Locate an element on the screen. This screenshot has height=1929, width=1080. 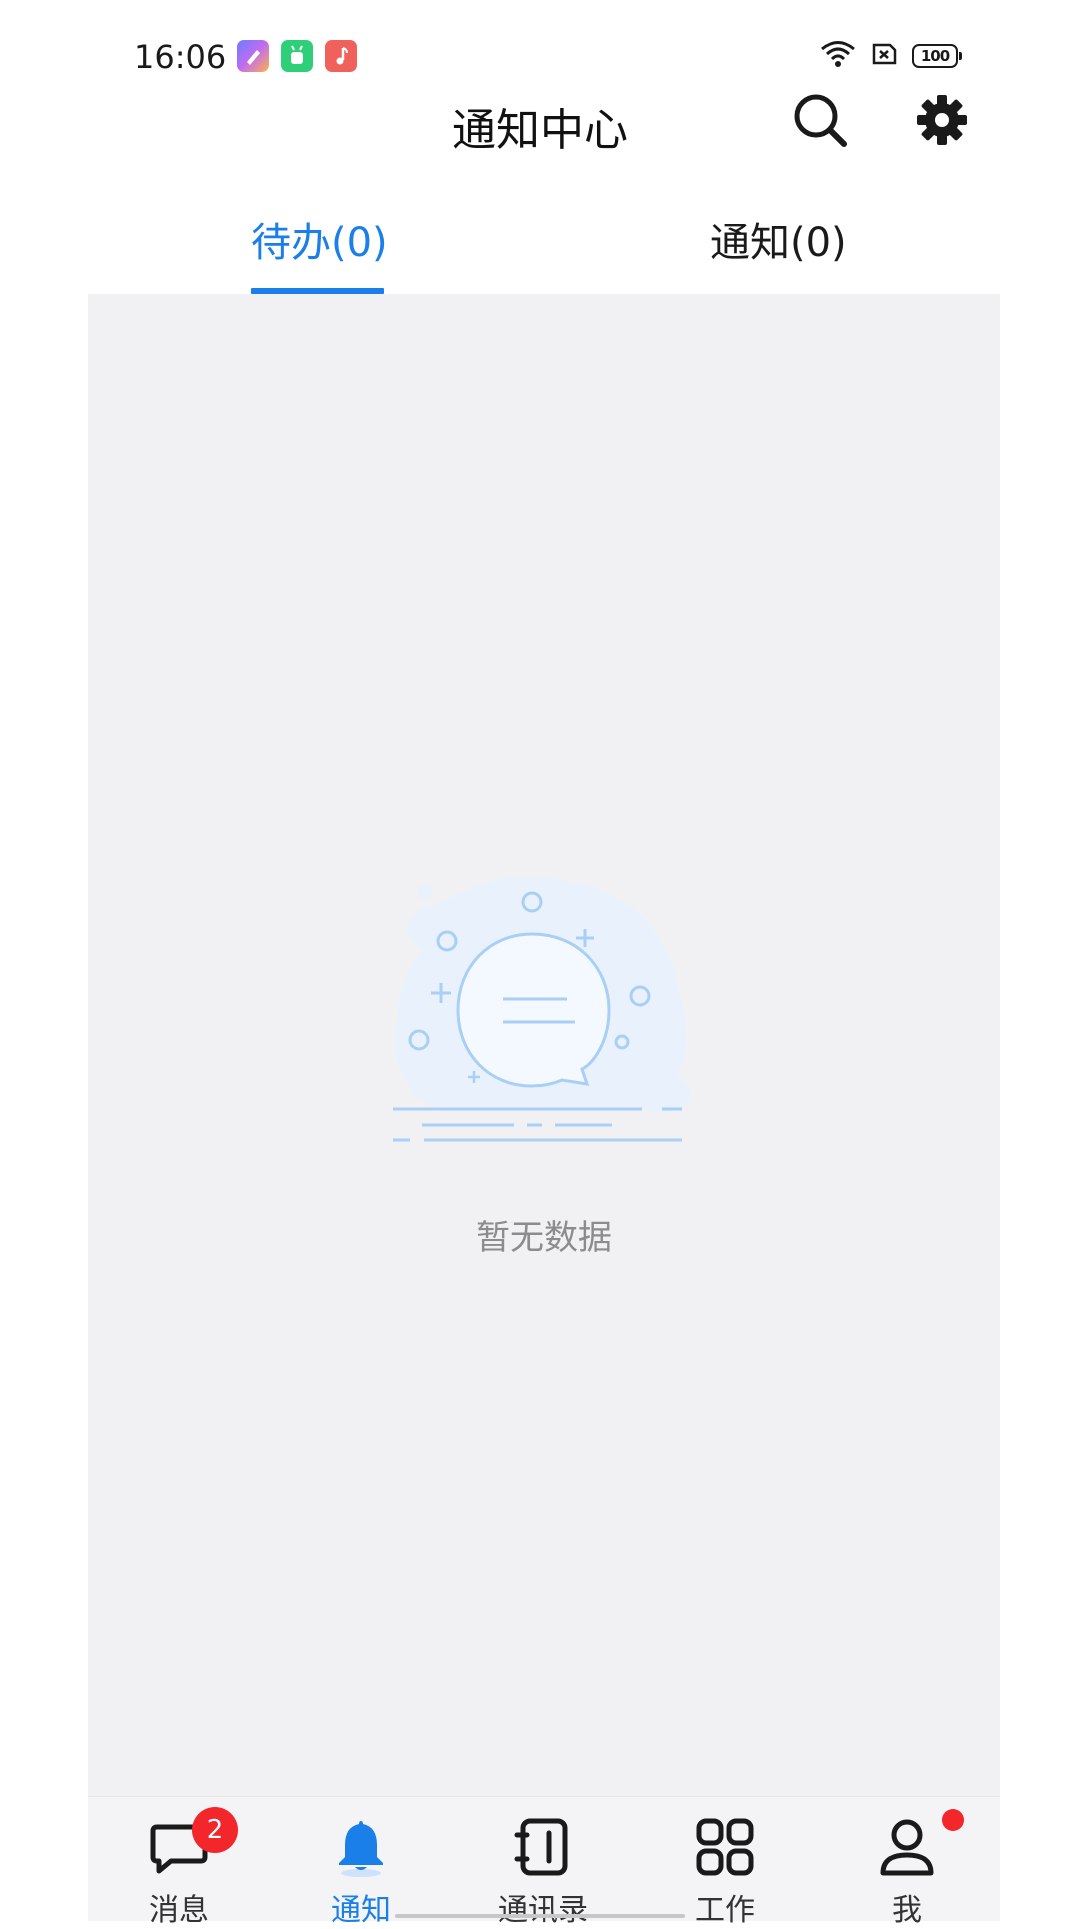
app-header: 通知中心 is located at coordinates (540, 120).